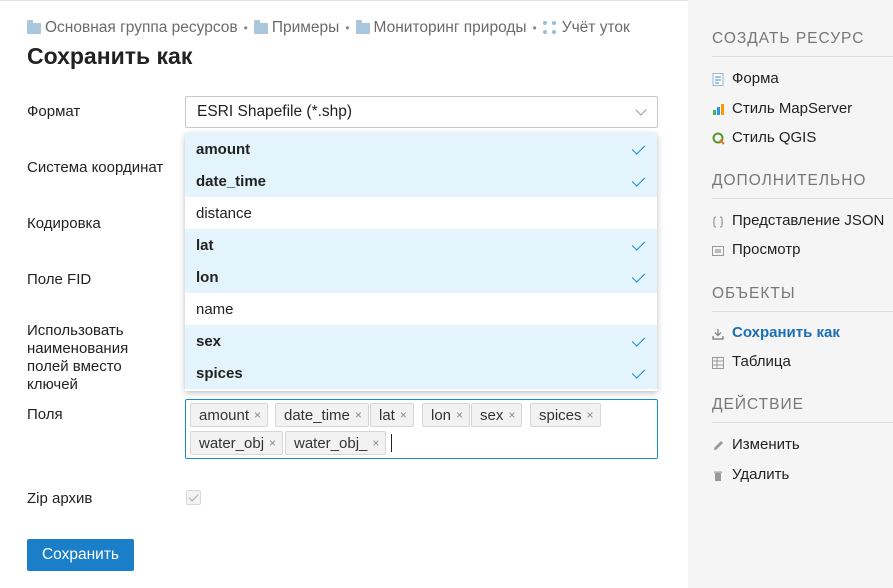 The width and height of the screenshot is (893, 588). Describe the element at coordinates (758, 404) in the screenshot. I see `sidebar-section-title: ДЕЙСТВИЕ` at that location.